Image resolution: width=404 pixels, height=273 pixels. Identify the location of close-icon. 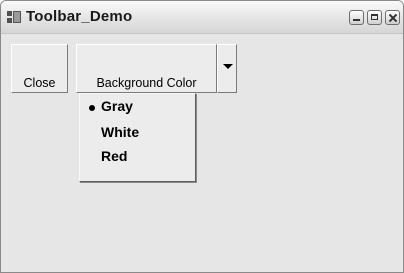
(392, 17).